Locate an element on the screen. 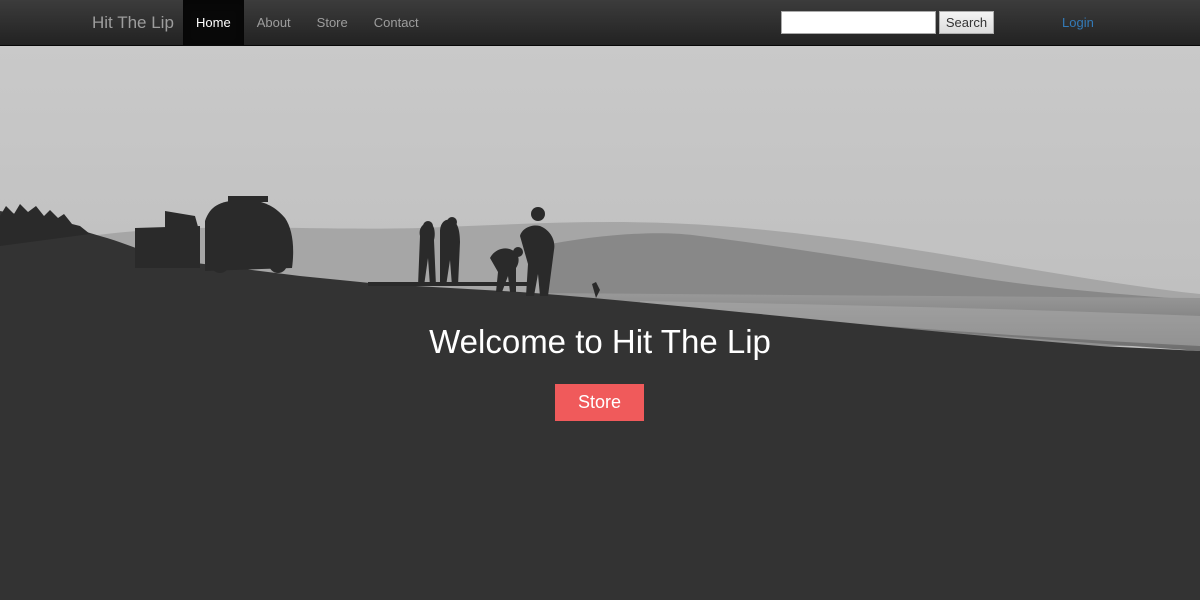 This screenshot has height=600, width=1200. nav-link-store: Store is located at coordinates (332, 22).